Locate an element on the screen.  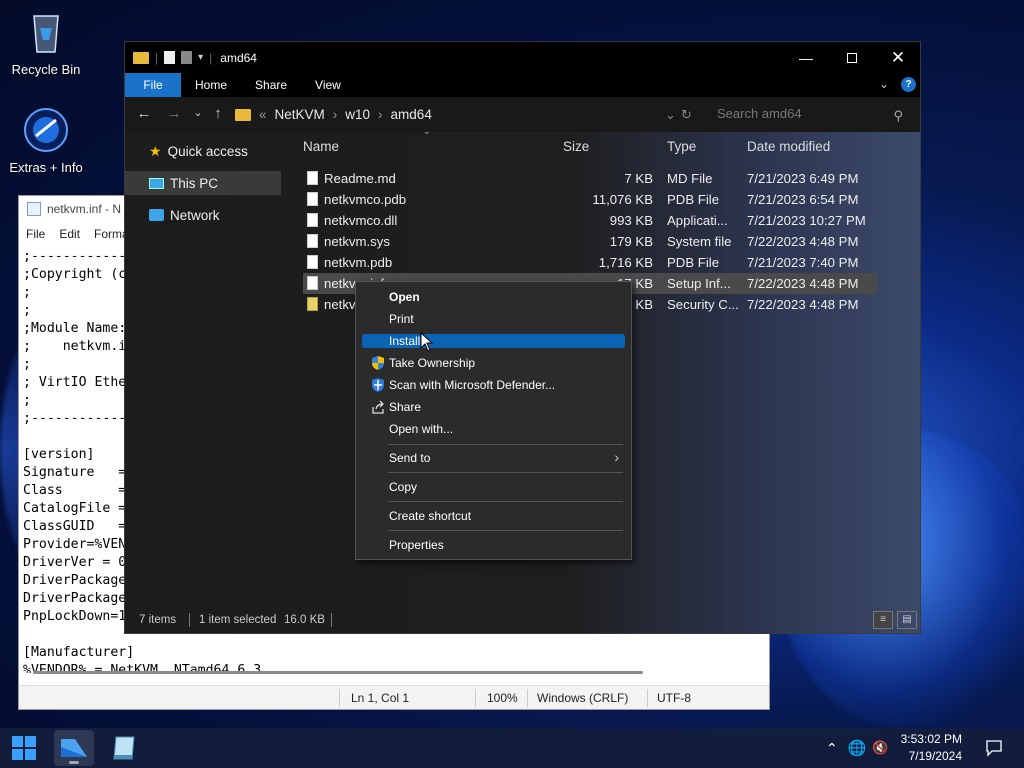
tab-file: File is located at coordinates (153, 85).